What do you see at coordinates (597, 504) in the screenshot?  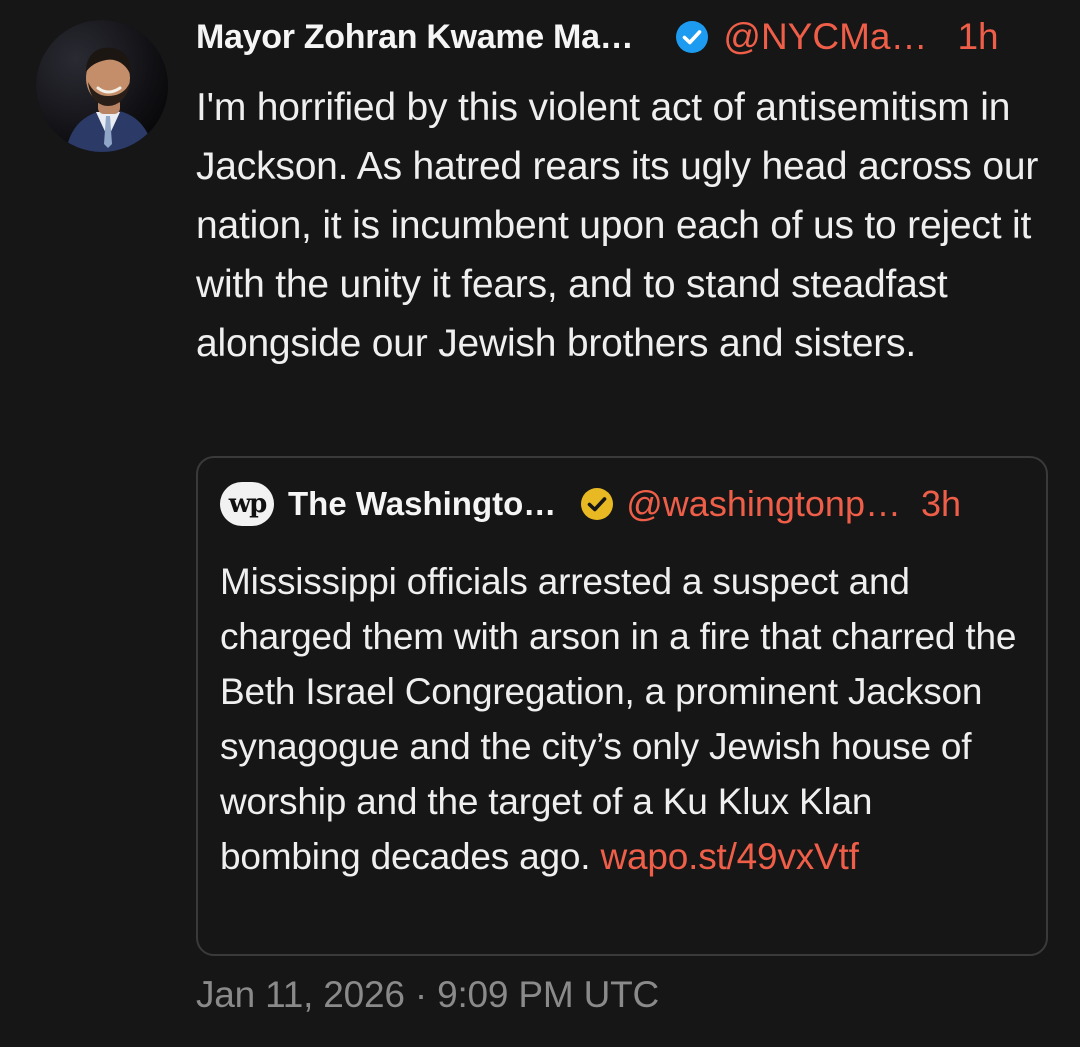 I see `gold-verified-badge-icon` at bounding box center [597, 504].